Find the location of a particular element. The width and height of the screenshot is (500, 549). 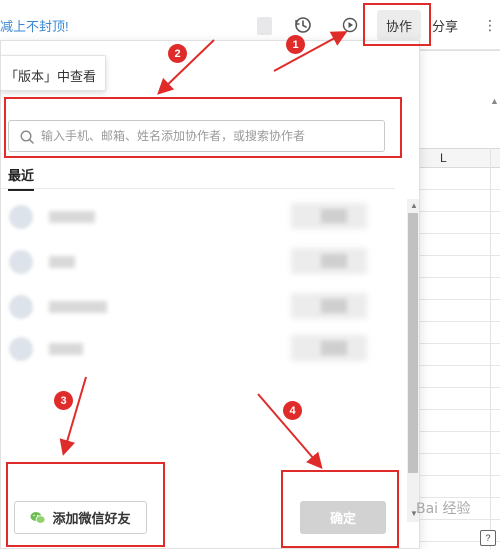

notice-text: 减上不封顶! is located at coordinates (34, 26).